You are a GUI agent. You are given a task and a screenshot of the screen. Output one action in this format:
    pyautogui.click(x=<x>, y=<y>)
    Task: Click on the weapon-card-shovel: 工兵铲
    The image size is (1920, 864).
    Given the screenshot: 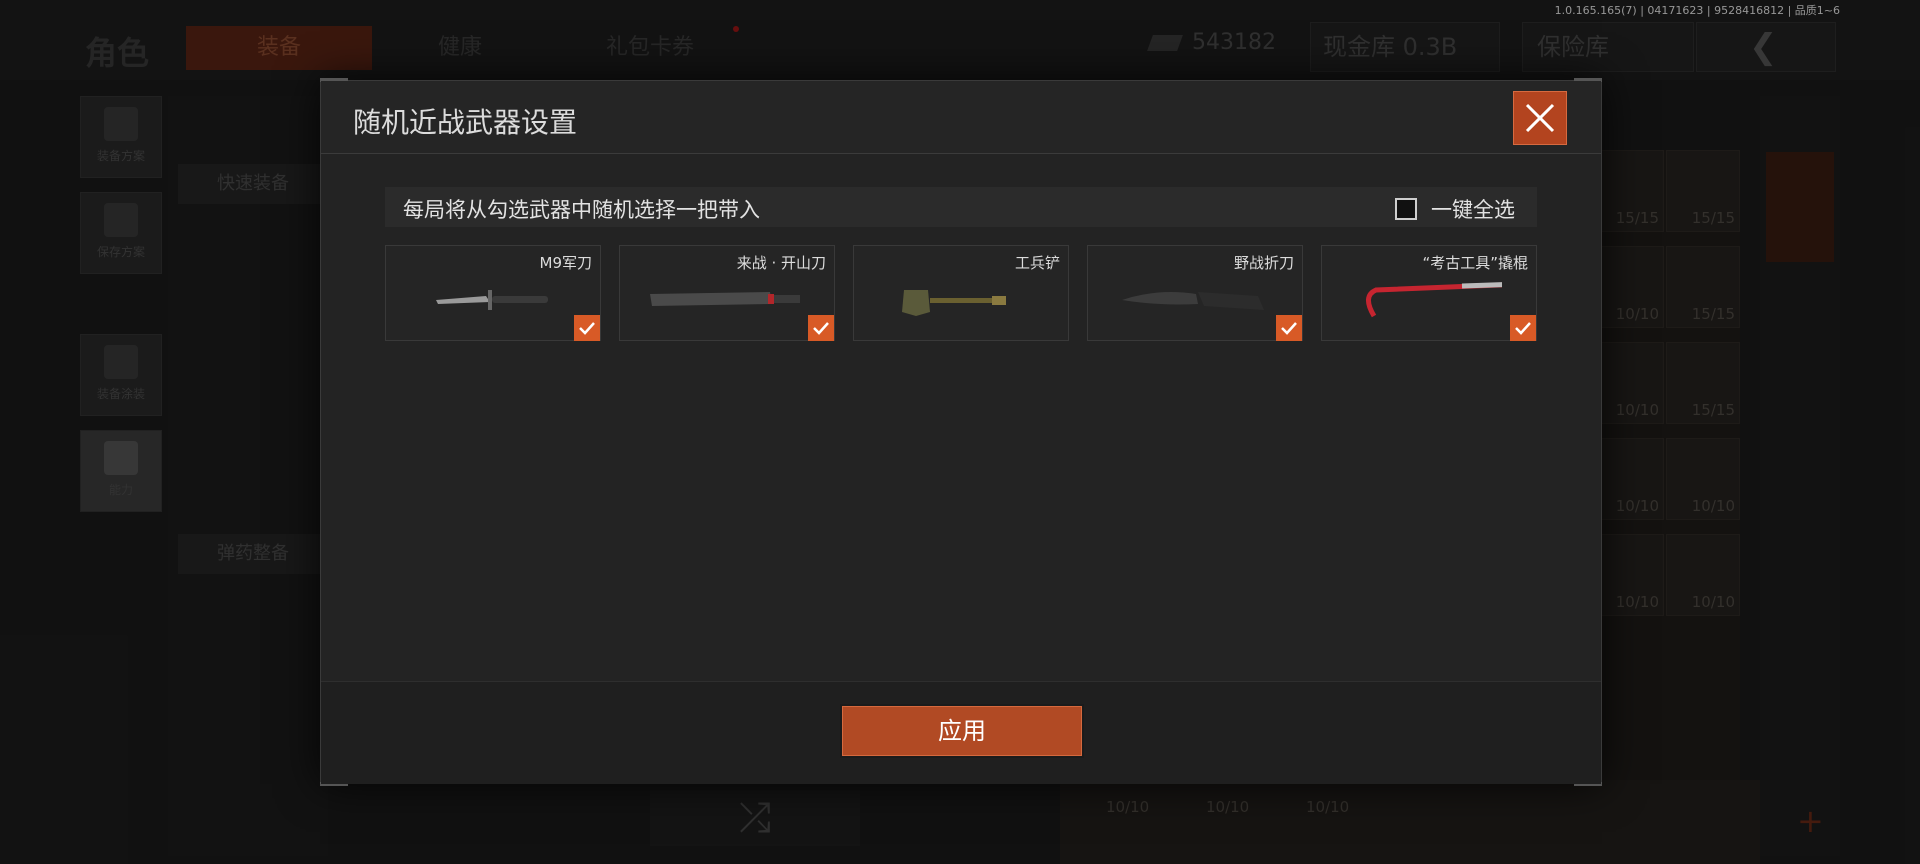 What is the action you would take?
    pyautogui.click(x=961, y=293)
    